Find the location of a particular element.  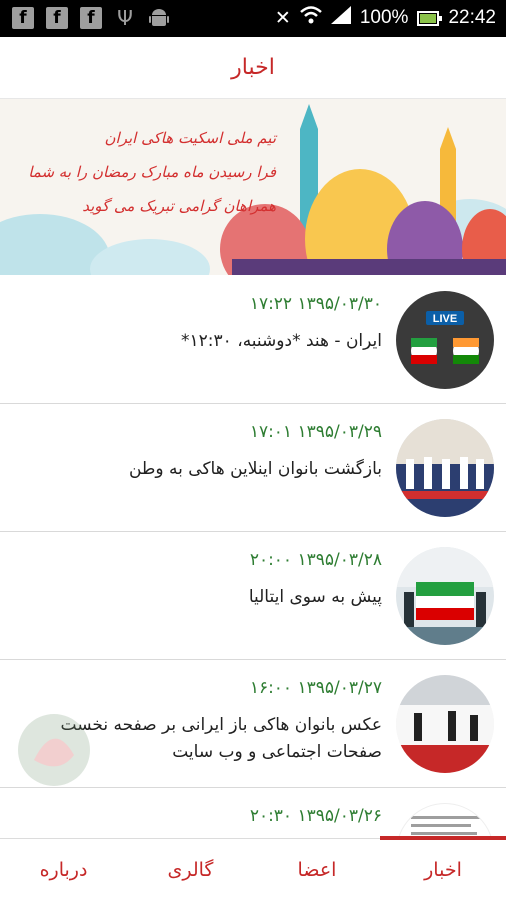

app-header: اخبار is located at coordinates (253, 68).